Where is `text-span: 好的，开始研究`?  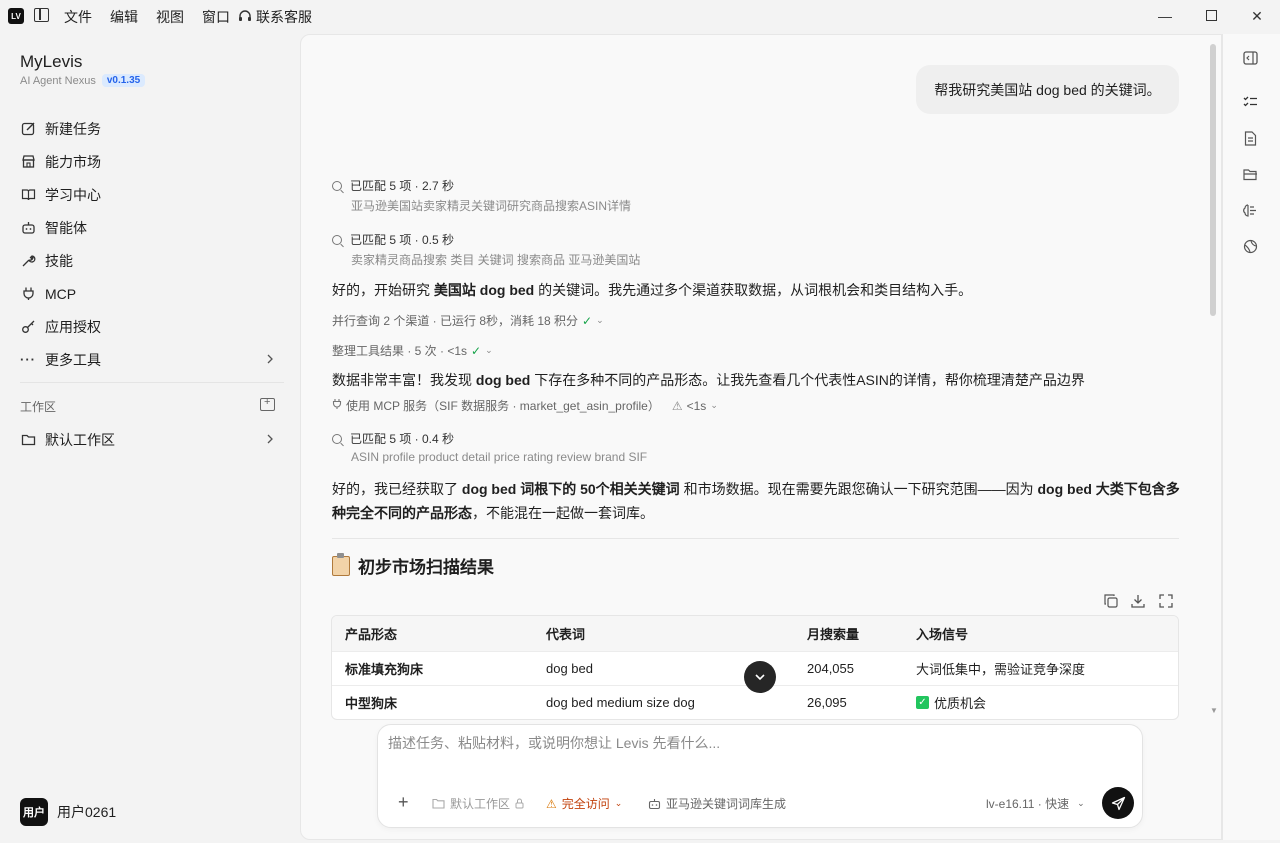 text-span: 好的，开始研究 is located at coordinates (383, 290).